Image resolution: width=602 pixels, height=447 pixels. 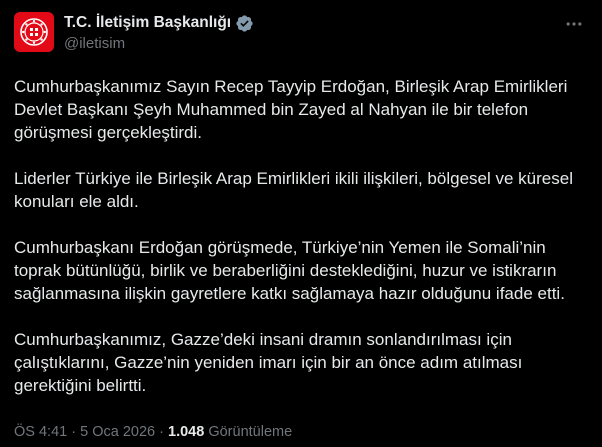 I want to click on more-options-button, so click(x=574, y=24).